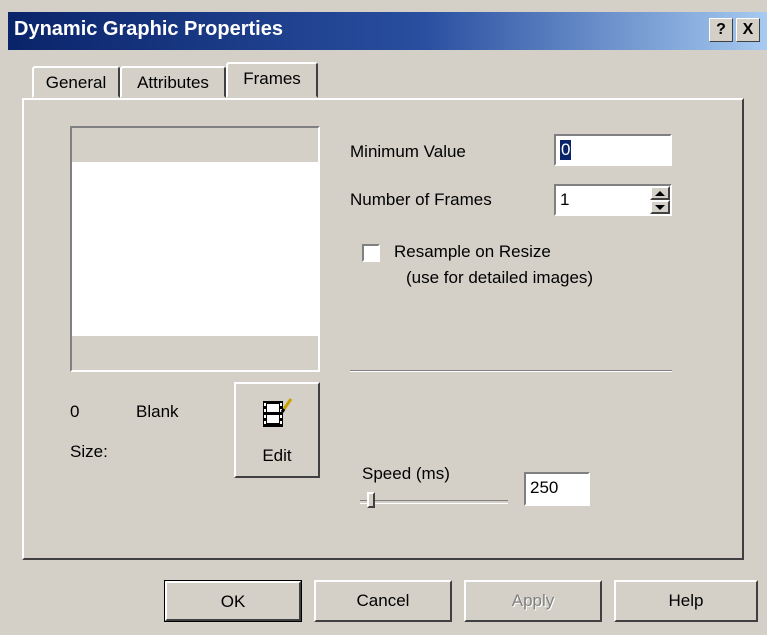  I want to click on resample-checkbox, so click(371, 253).